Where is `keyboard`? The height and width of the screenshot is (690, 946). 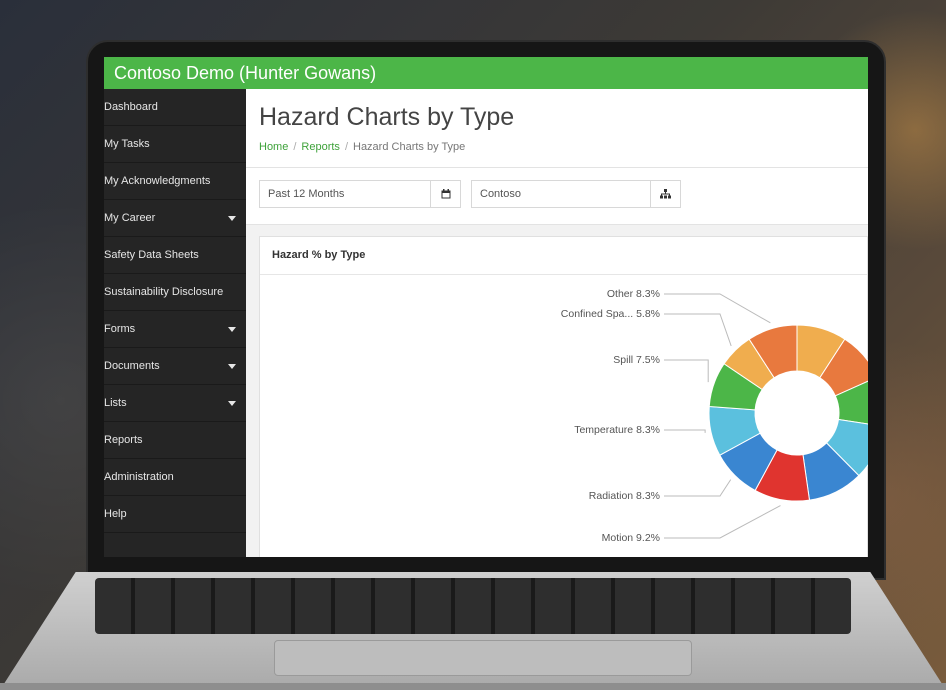 keyboard is located at coordinates (473, 606).